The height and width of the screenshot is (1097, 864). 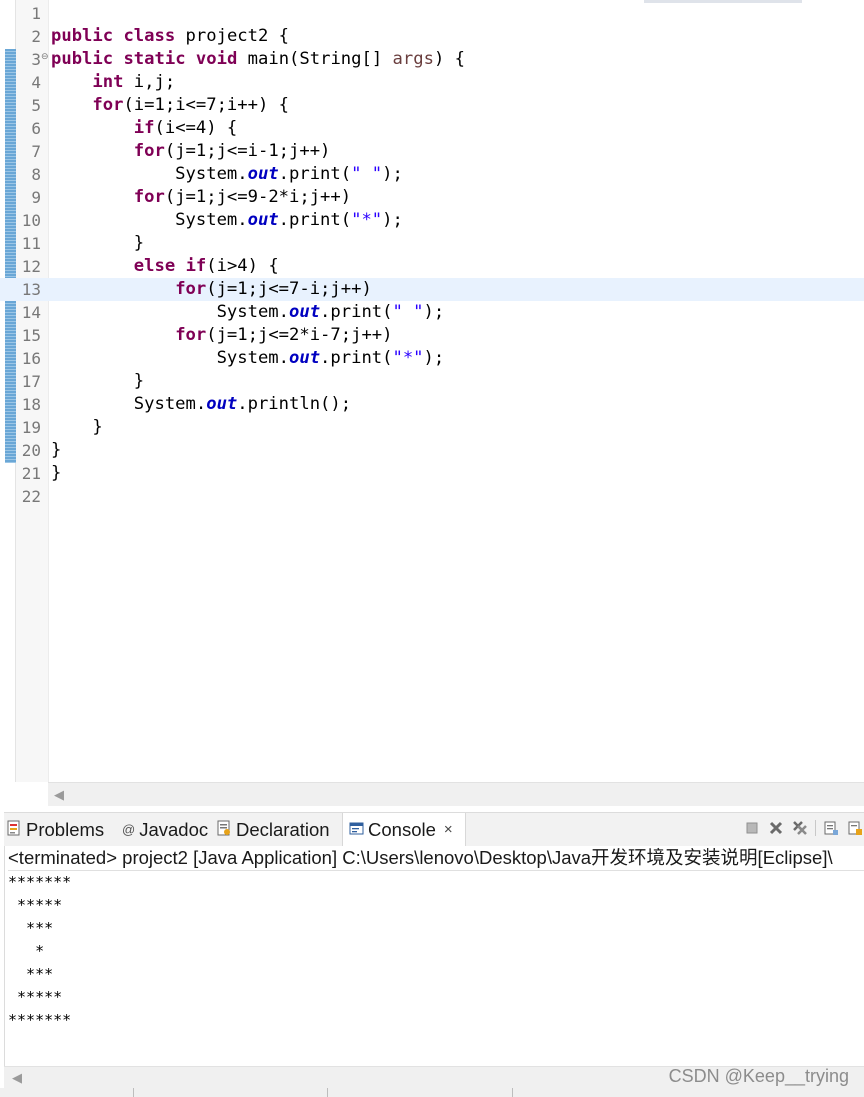 I want to click on code-line: 18 System.out.println();, so click(x=432, y=404).